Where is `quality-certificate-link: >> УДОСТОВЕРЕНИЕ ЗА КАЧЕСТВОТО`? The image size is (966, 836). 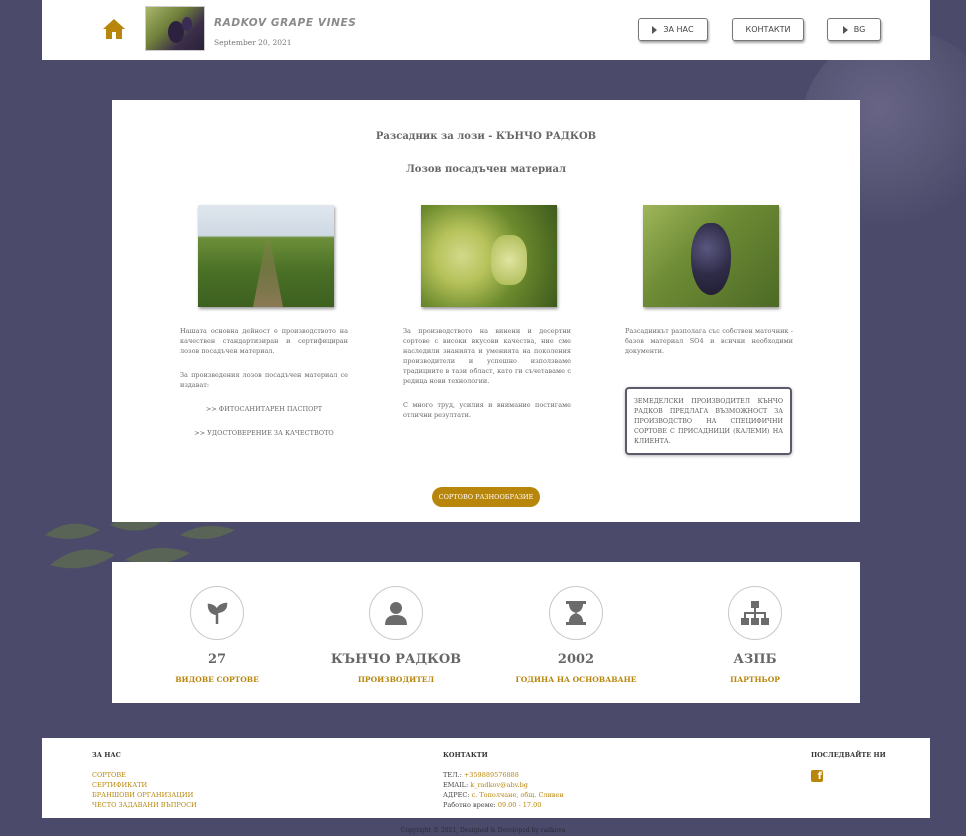
quality-certificate-link: >> УДОСТОВЕРЕНИЕ ЗА КАЧЕСТВОТО is located at coordinates (264, 433).